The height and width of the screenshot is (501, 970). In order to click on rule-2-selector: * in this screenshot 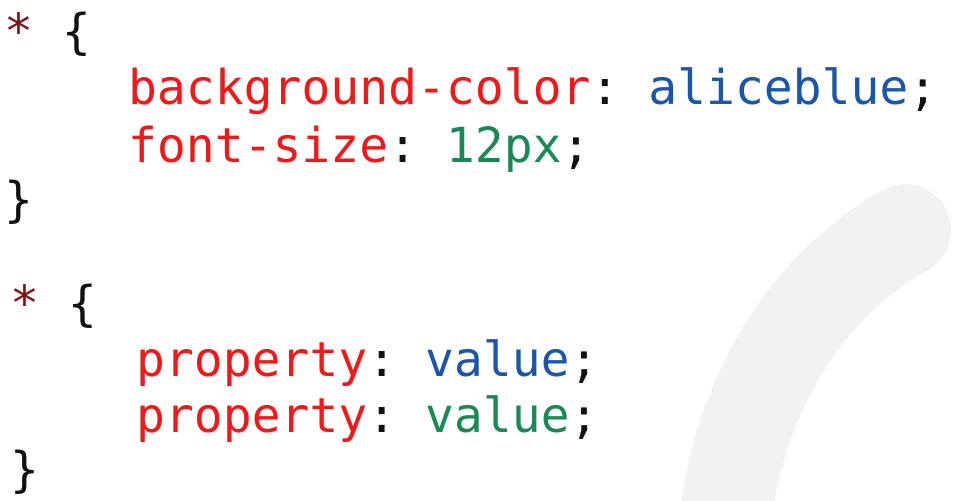, I will do `click(24, 304)`.